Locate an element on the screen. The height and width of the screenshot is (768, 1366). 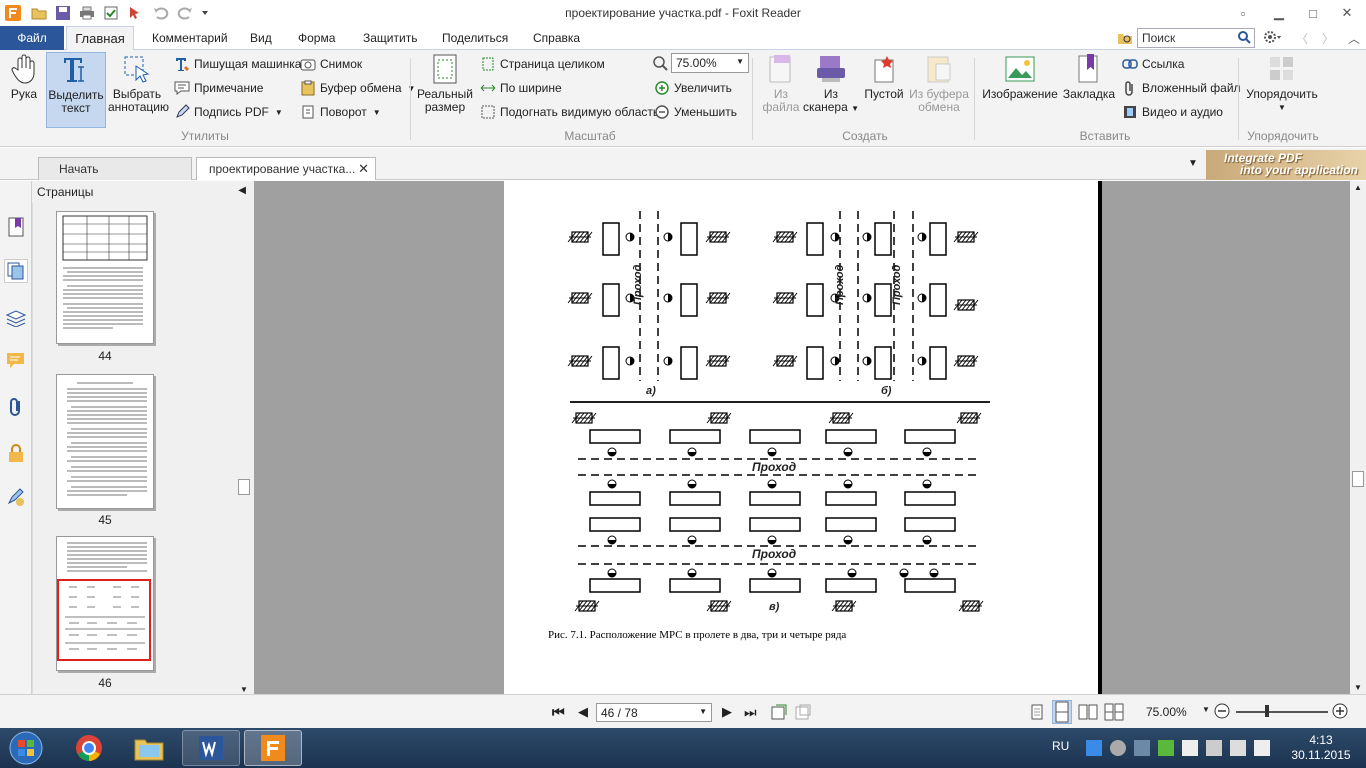
select-annotation-button: Выбрать аннотацию is located at coordinates (138, 84).